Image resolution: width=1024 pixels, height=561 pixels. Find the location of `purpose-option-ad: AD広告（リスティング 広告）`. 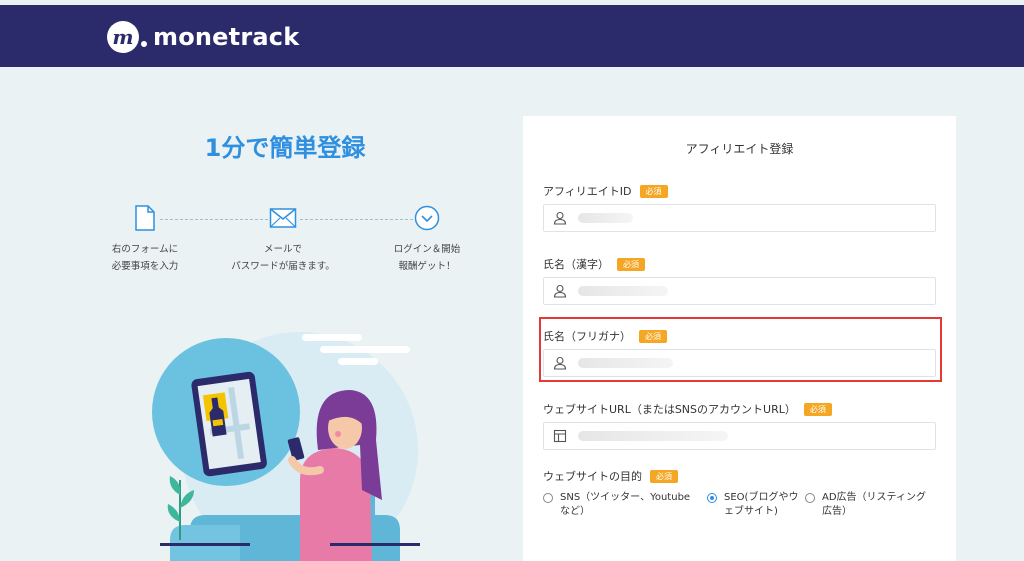

purpose-option-ad: AD広告（リスティング 広告） is located at coordinates (875, 505).